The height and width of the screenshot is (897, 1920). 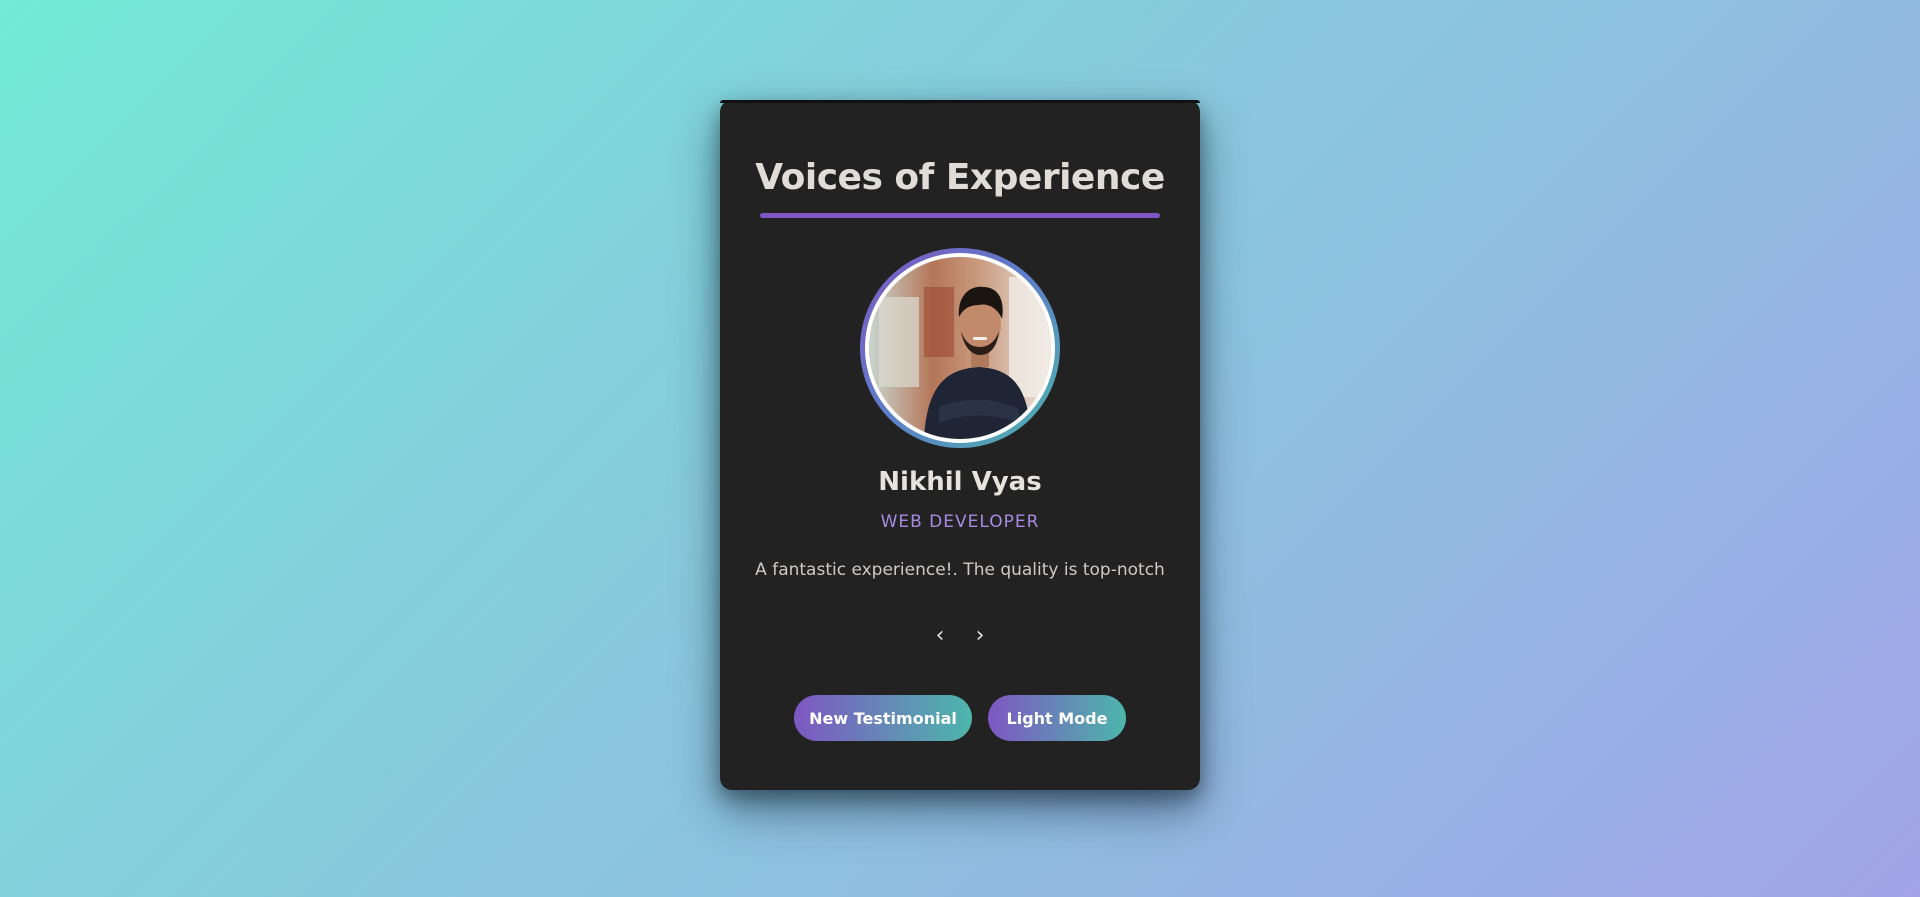 What do you see at coordinates (960, 215) in the screenshot?
I see `title-underline` at bounding box center [960, 215].